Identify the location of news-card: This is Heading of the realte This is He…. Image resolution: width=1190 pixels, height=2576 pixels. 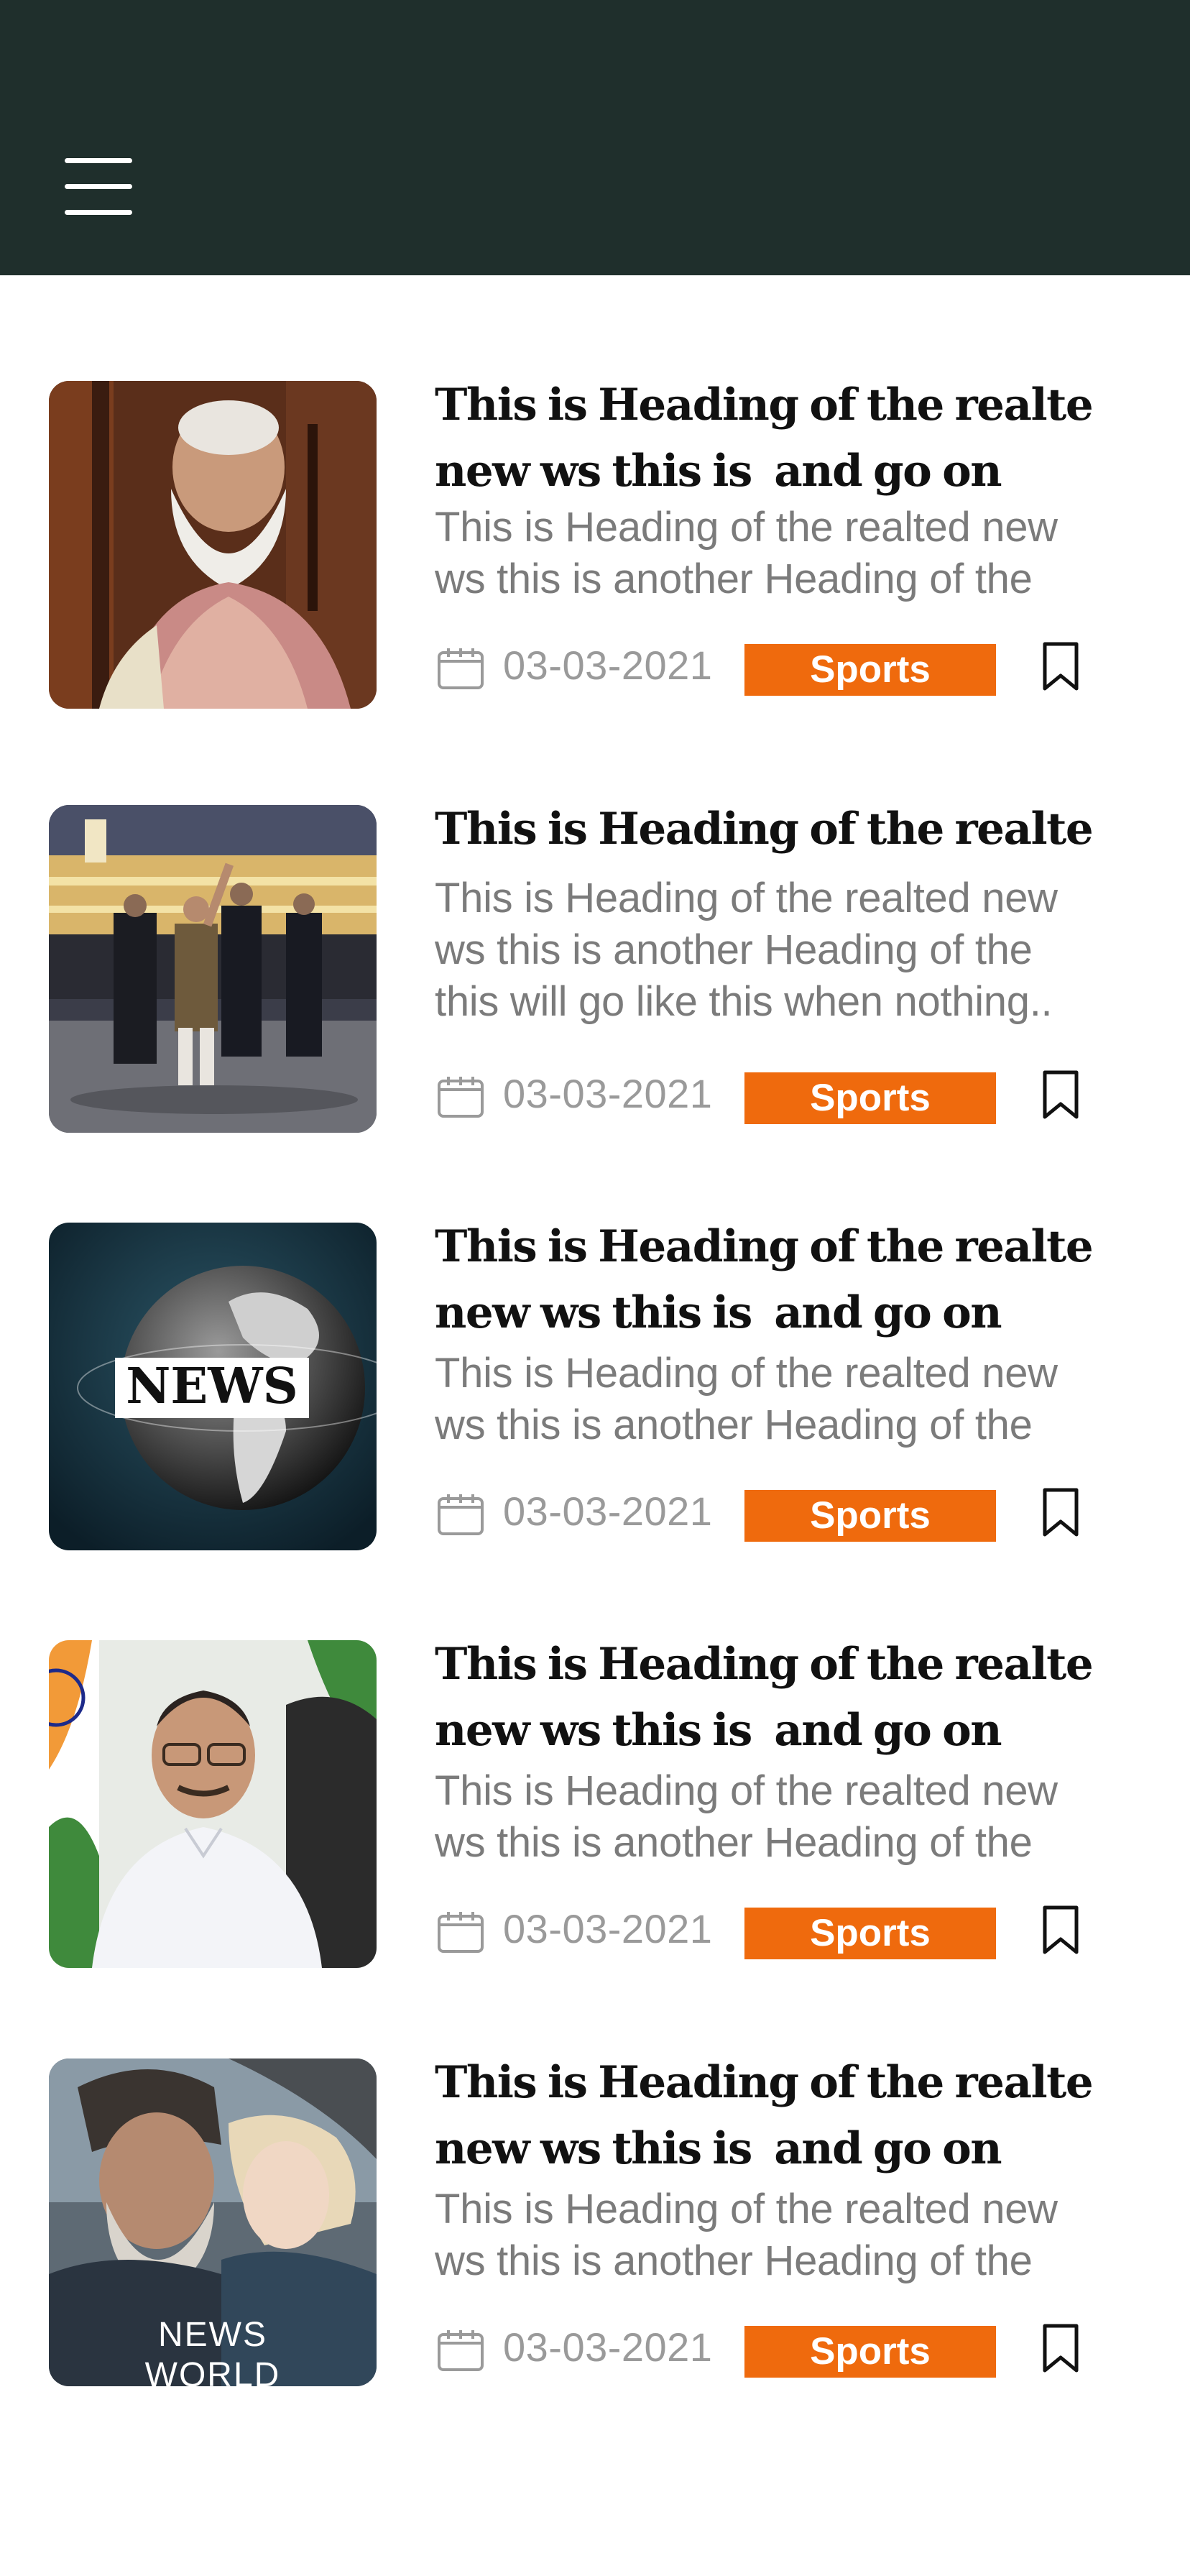
(595, 973).